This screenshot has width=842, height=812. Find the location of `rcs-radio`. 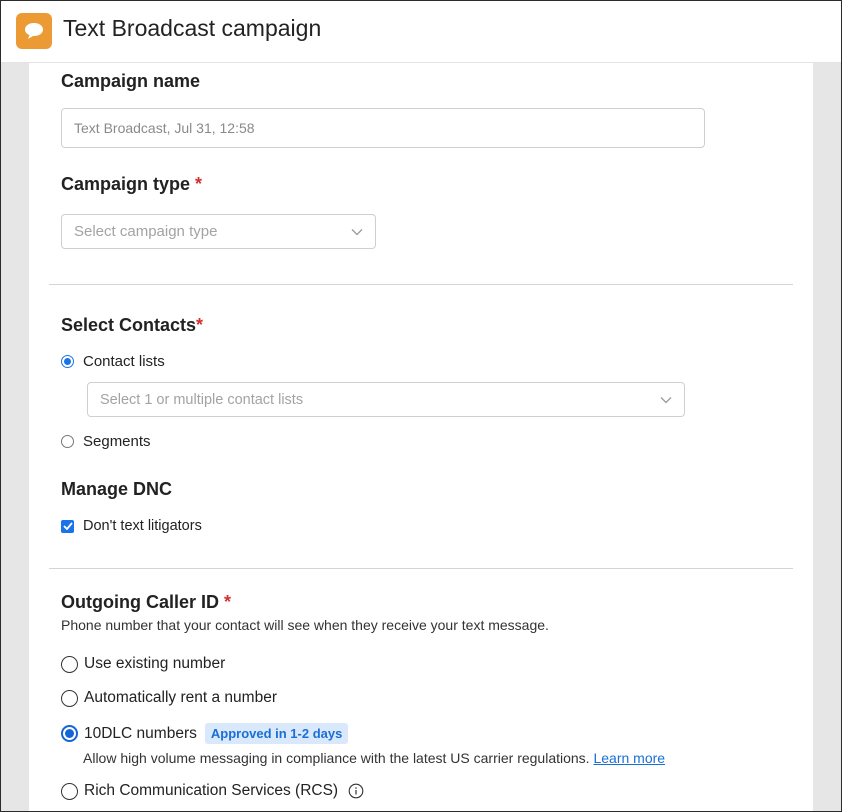

rcs-radio is located at coordinates (69, 791).